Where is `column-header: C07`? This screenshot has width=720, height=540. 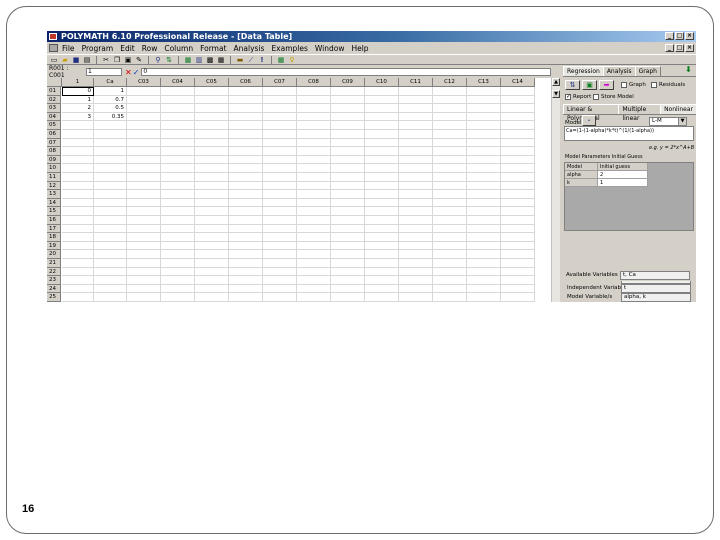 column-header: C07 is located at coordinates (280, 82).